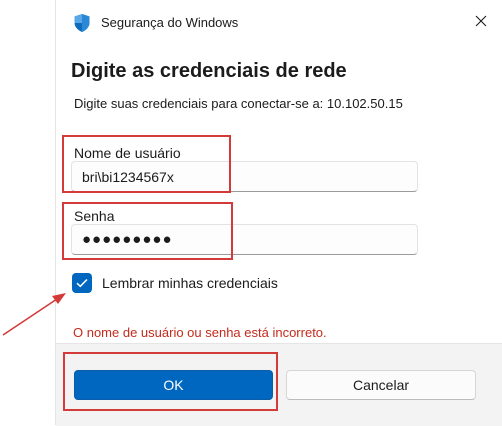 Image resolution: width=502 pixels, height=426 pixels. I want to click on username-input: bri\bi1234567x, so click(244, 176).